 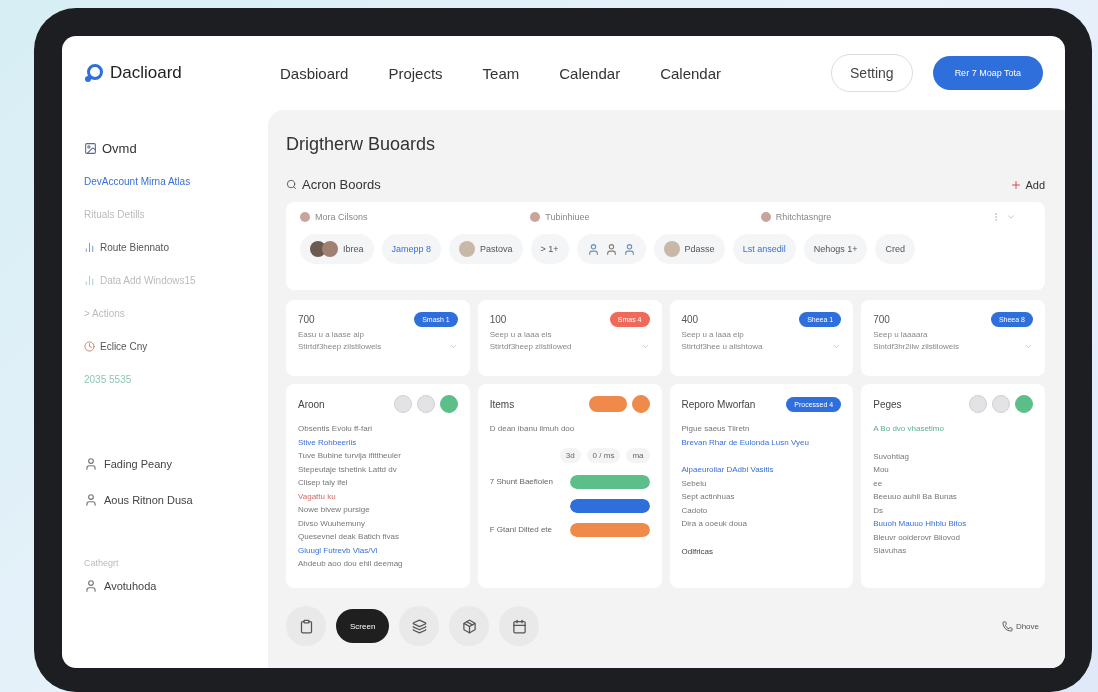 I want to click on list-line: Odlfrlcas, so click(x=698, y=551).